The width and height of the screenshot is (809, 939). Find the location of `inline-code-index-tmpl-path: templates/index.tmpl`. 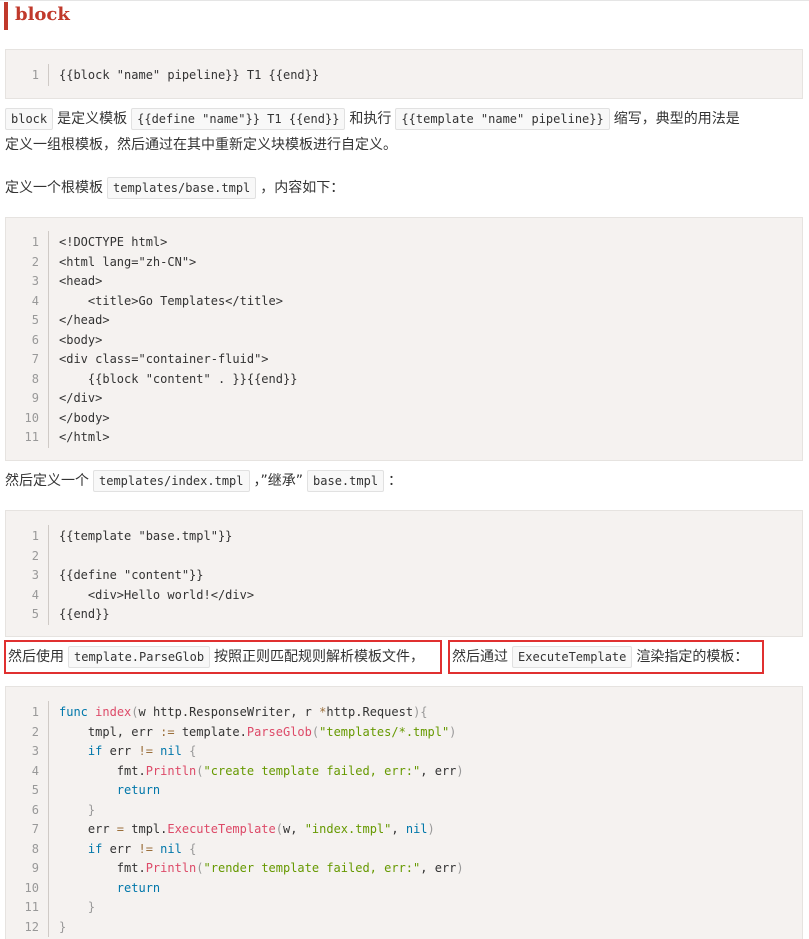

inline-code-index-tmpl-path: templates/index.tmpl is located at coordinates (171, 481).